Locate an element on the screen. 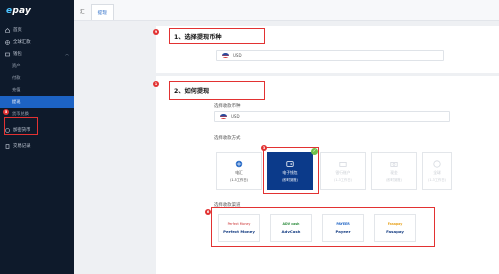 Image resolution: width=499 pixels, height=274 pixels. channel-name: Perfect Money is located at coordinates (239, 231).